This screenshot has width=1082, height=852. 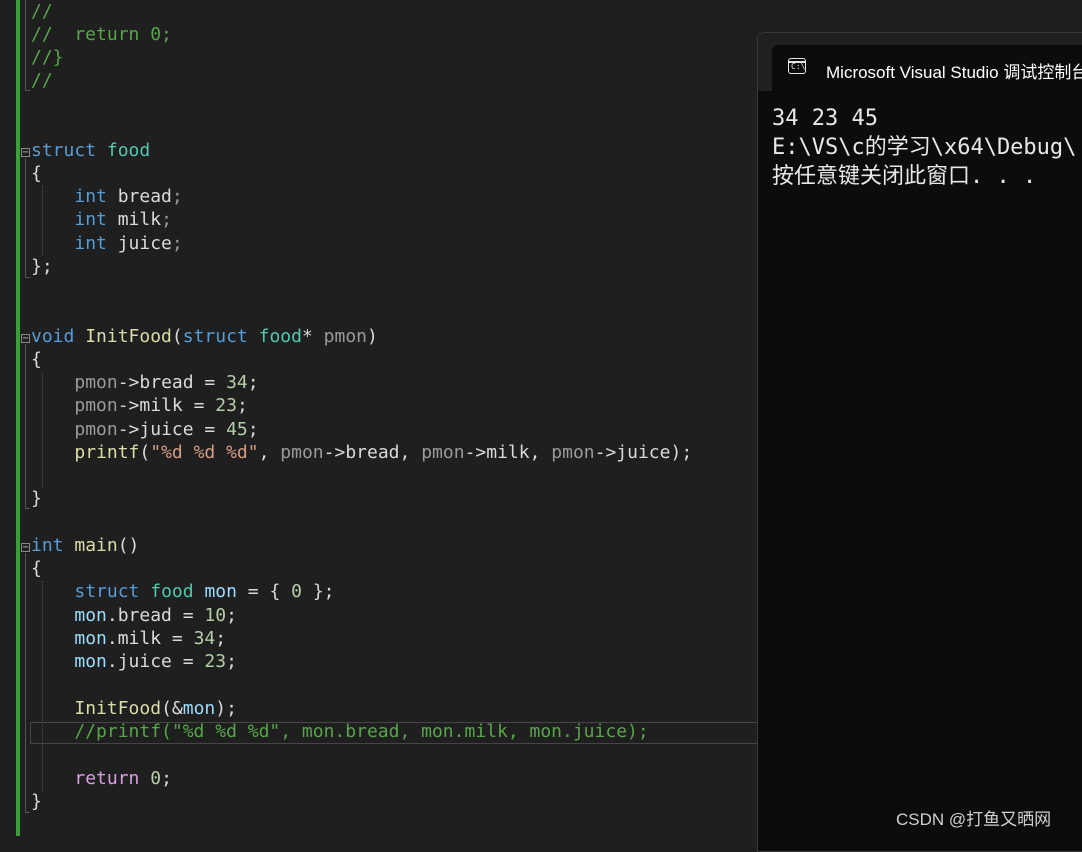 What do you see at coordinates (797, 66) in the screenshot?
I see `console-icon: C:\` at bounding box center [797, 66].